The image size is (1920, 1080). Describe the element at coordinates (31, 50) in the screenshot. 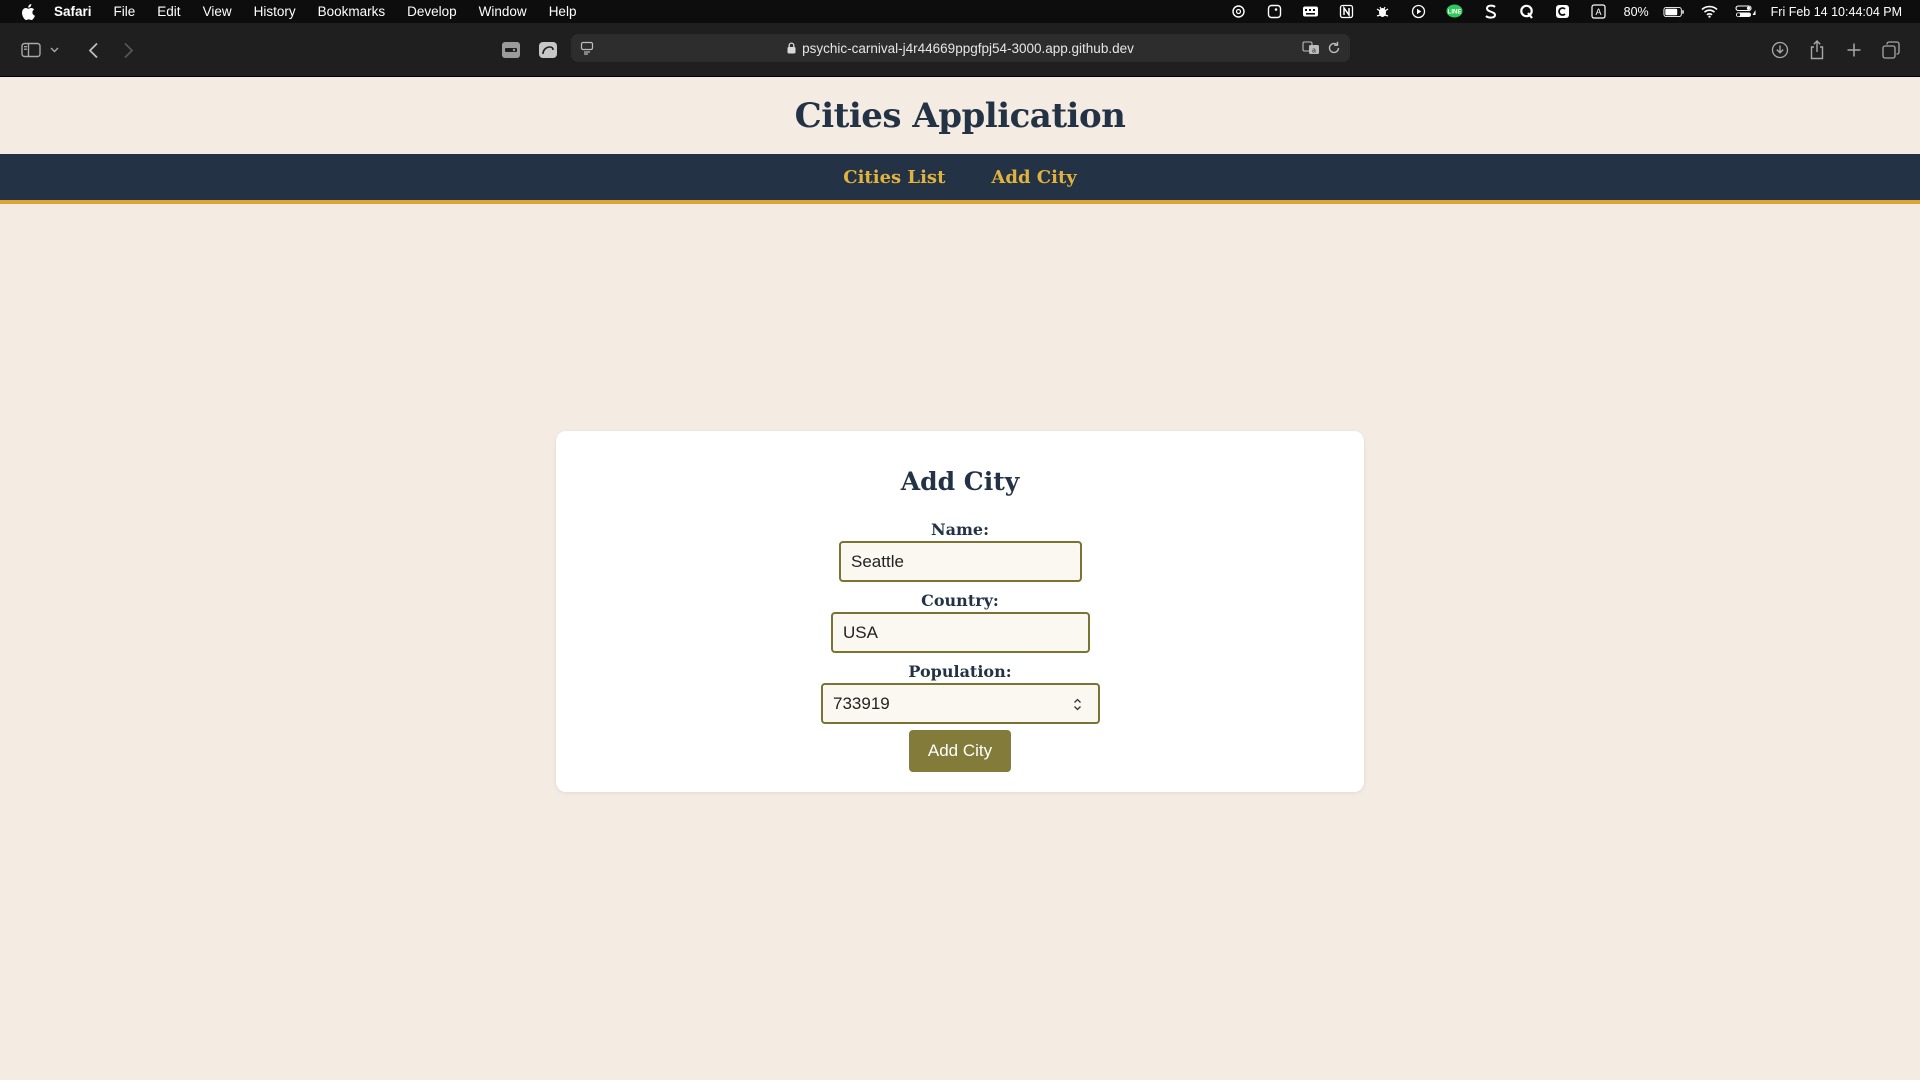

I see `sidebar-toggle-icon` at that location.